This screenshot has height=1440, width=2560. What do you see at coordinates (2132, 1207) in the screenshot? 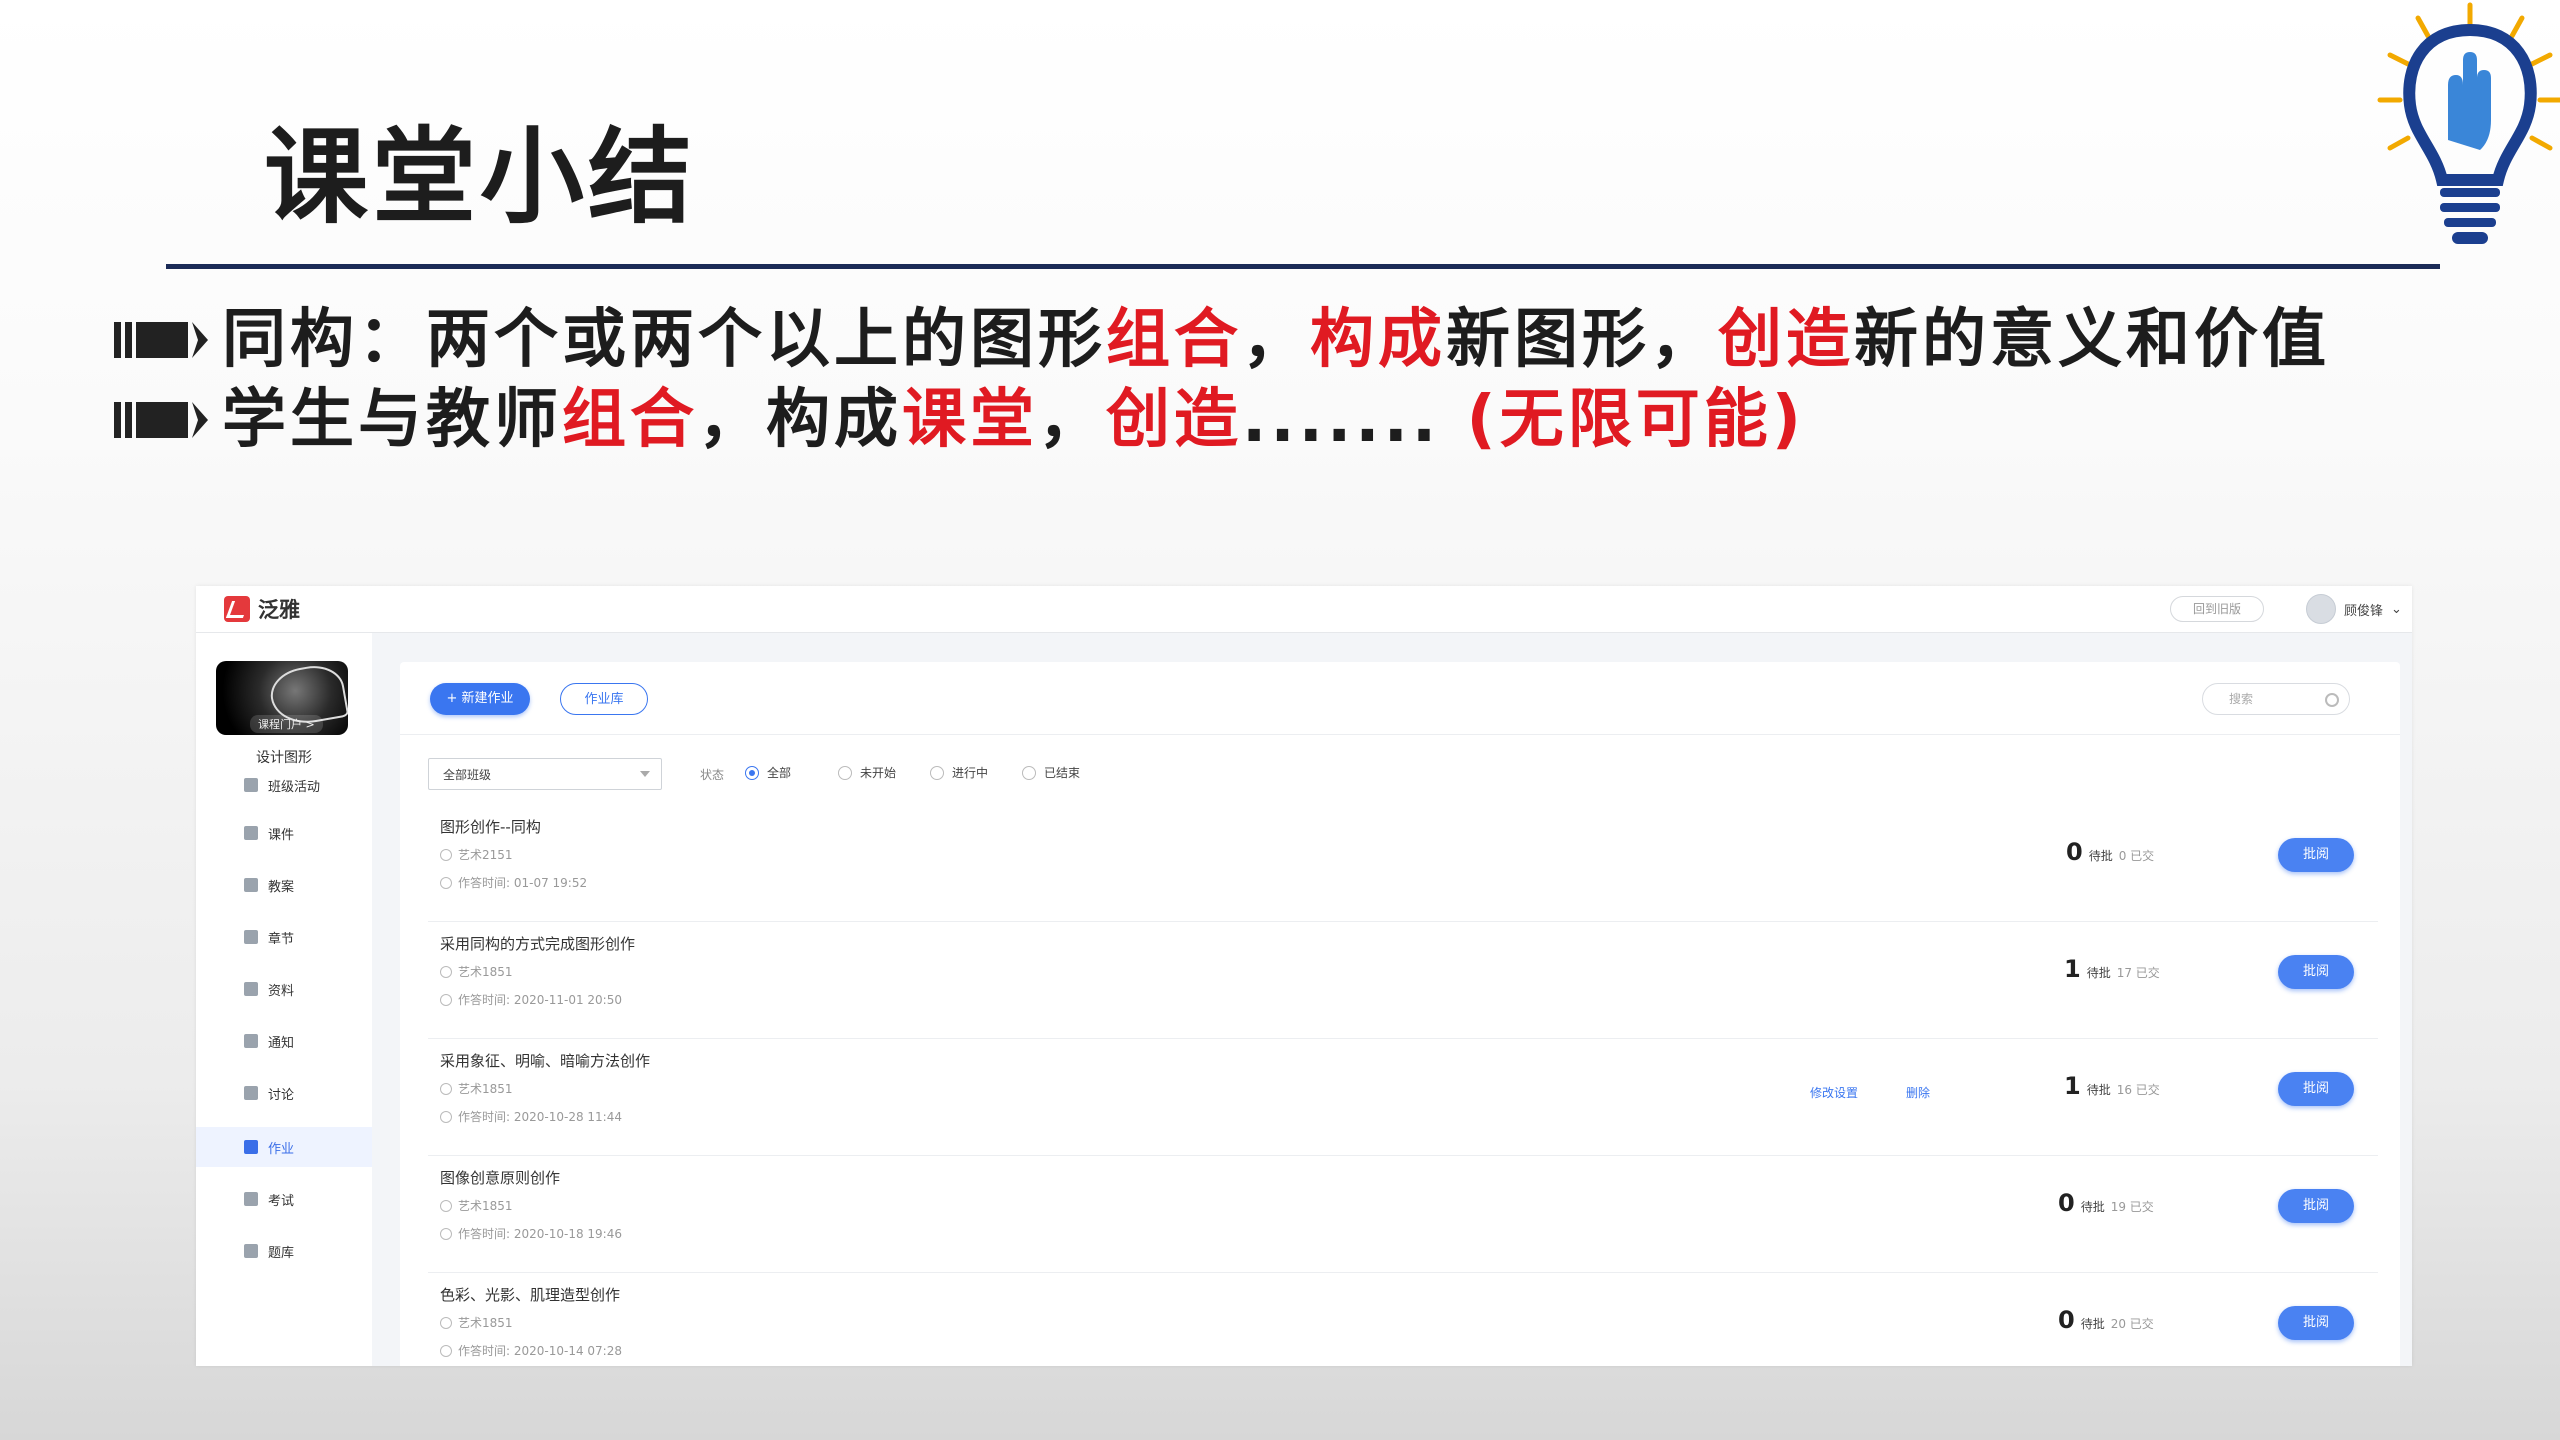
I see `submitted-count: 19 已交` at bounding box center [2132, 1207].